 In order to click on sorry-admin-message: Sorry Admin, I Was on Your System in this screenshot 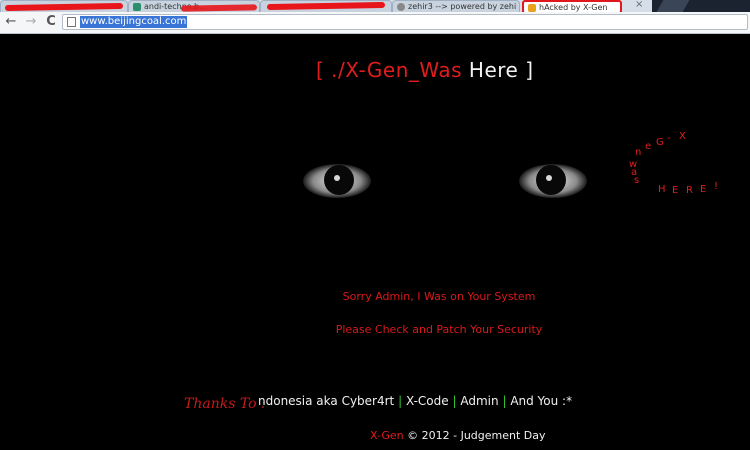, I will do `click(439, 296)`.